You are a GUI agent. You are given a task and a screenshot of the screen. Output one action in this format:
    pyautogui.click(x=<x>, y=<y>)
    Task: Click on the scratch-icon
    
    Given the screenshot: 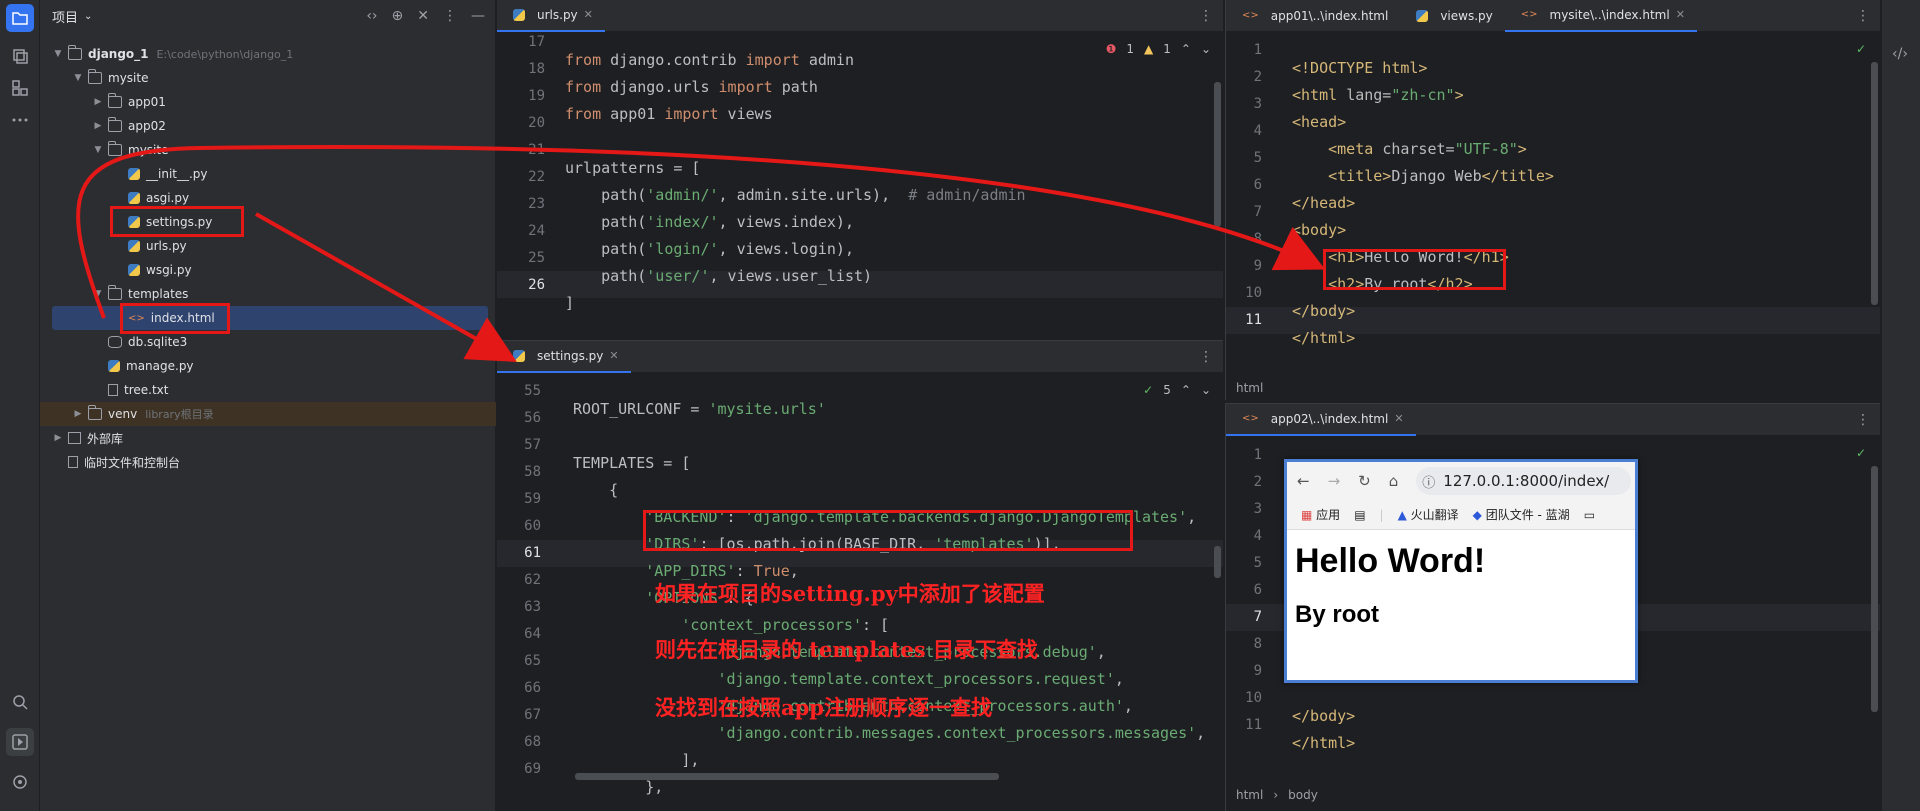 What is the action you would take?
    pyautogui.click(x=73, y=462)
    